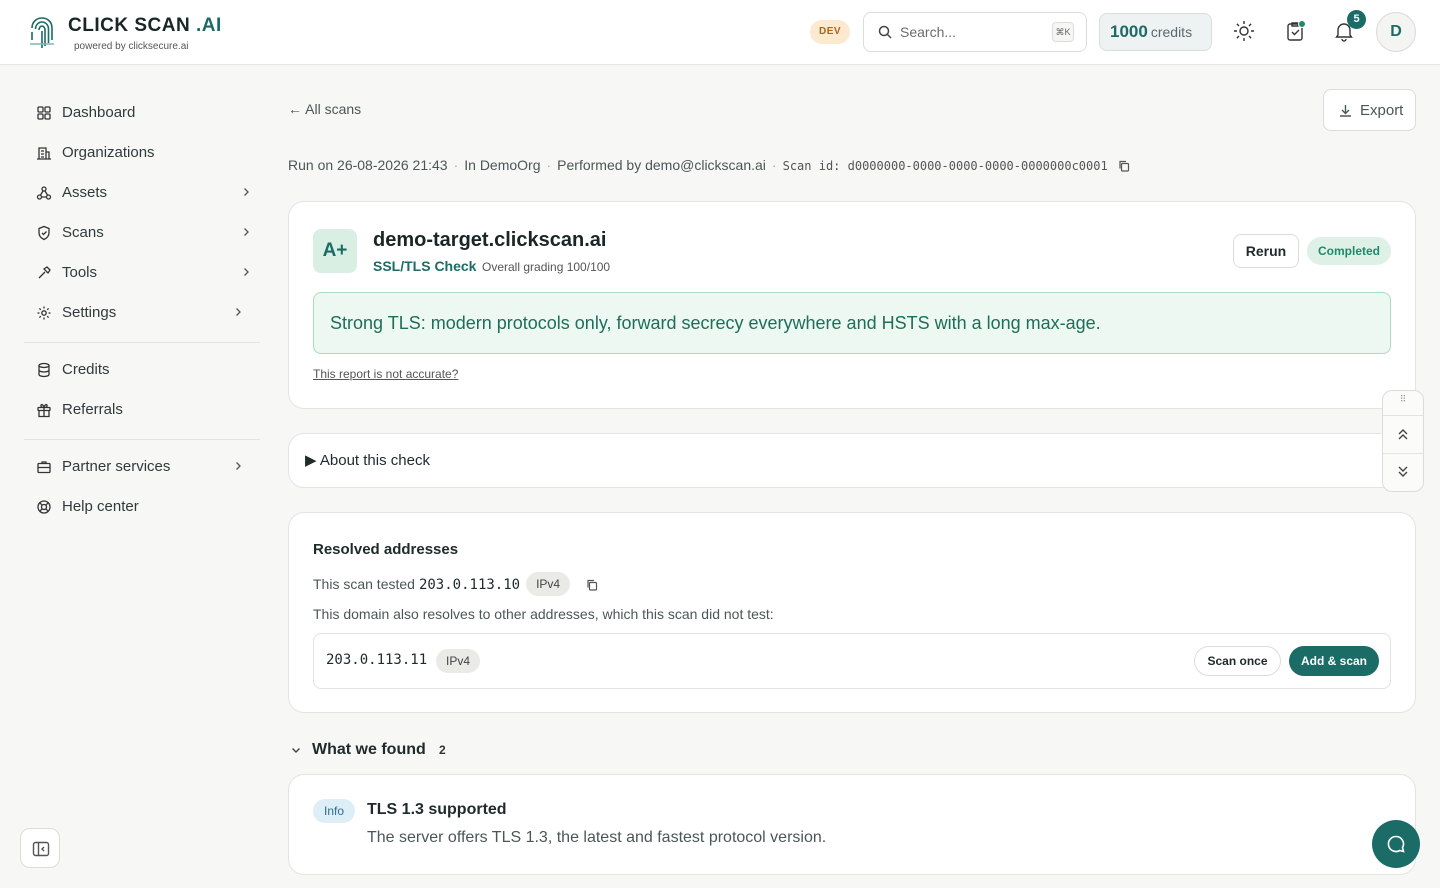 This screenshot has width=1440, height=888. Describe the element at coordinates (437, 809) in the screenshot. I see `finding-title: TLS 1.3 supported` at that location.